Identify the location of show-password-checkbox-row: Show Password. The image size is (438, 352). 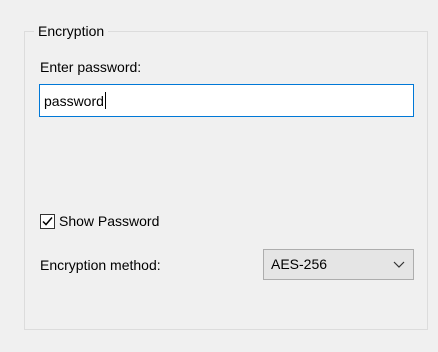
(99, 221).